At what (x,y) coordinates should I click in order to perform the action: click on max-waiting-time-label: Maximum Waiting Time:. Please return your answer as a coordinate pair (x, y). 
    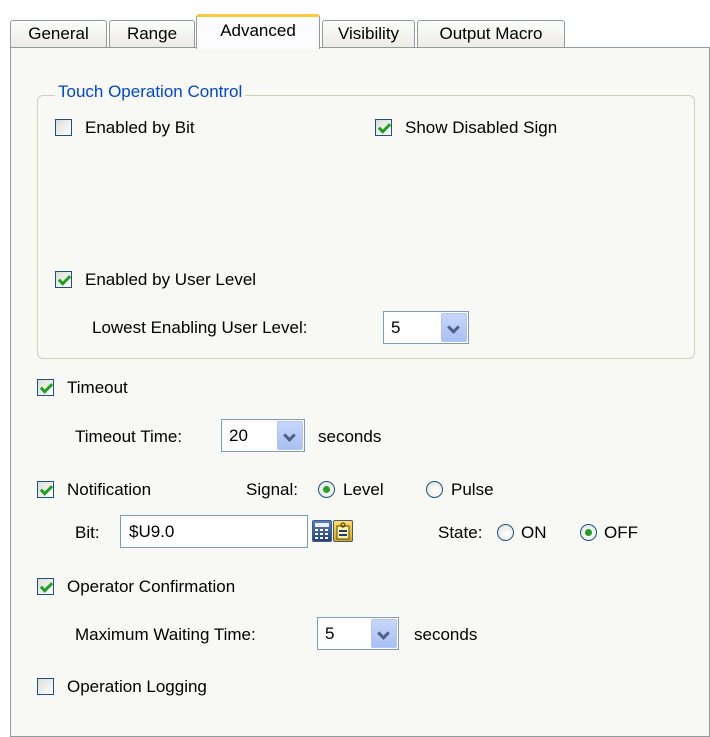
    Looking at the image, I should click on (165, 634).